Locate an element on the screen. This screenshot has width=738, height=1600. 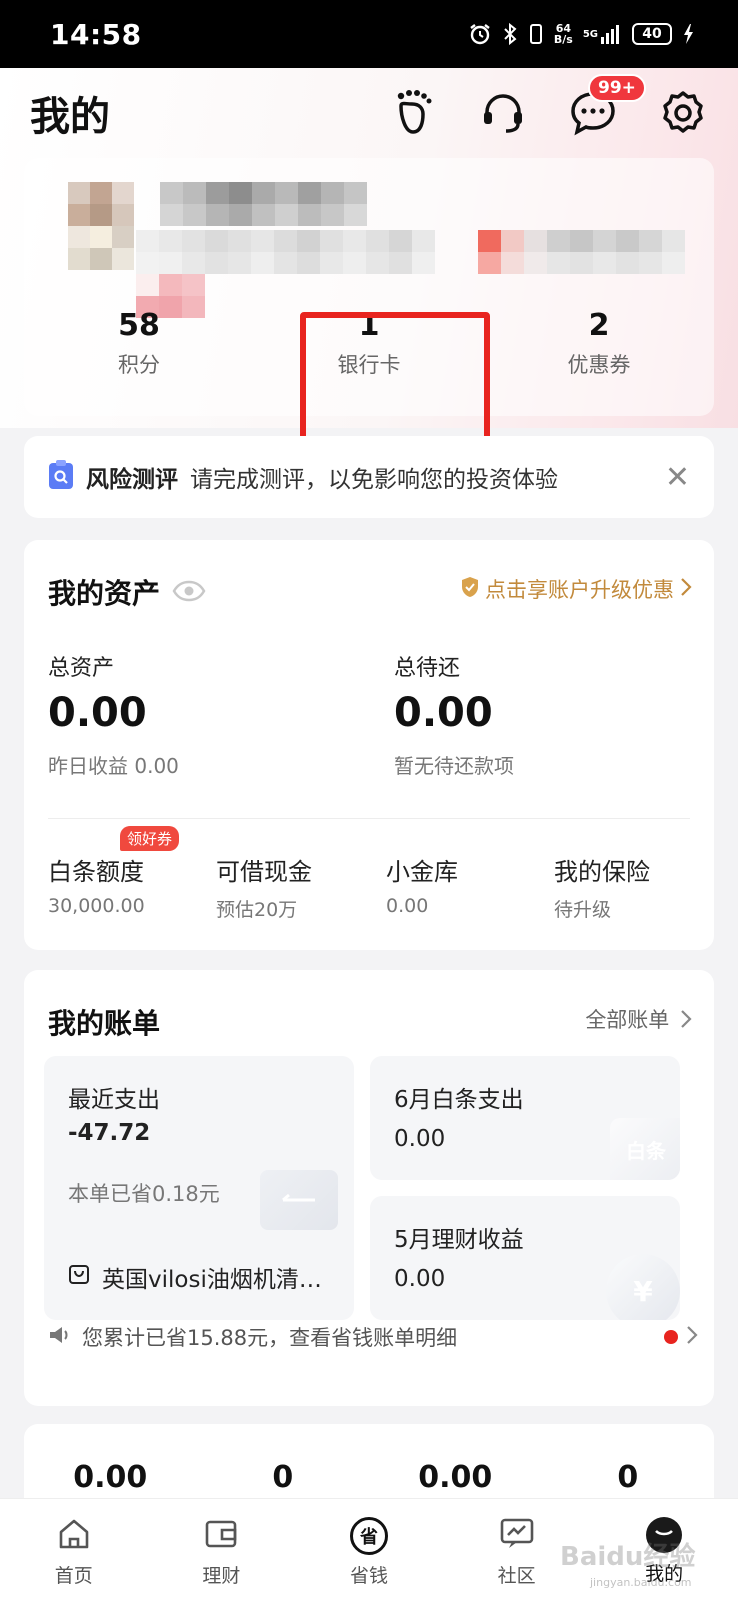
message-icon: 99+ is located at coordinates (607, 106).